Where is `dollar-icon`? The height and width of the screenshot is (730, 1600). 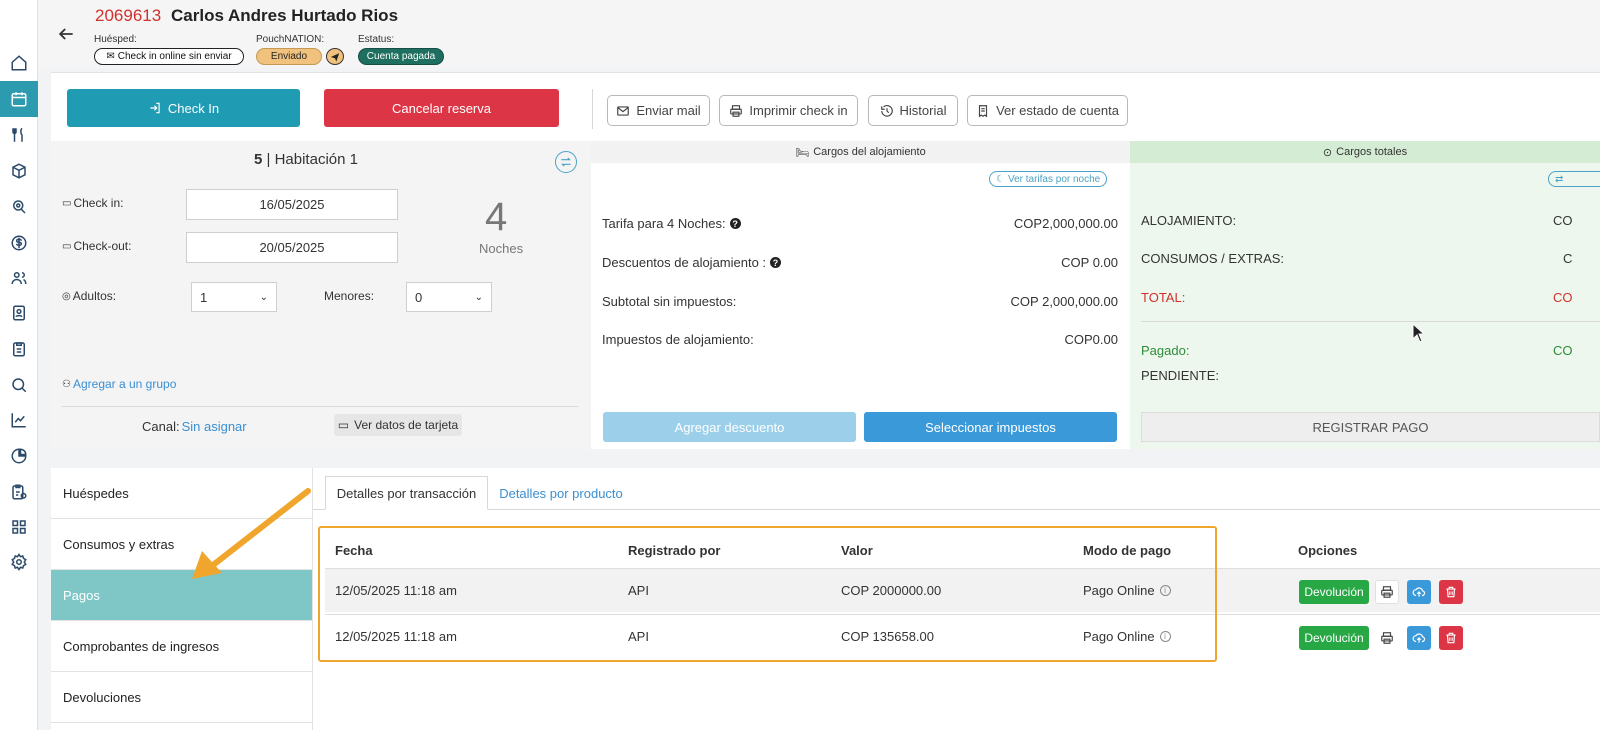 dollar-icon is located at coordinates (19, 243).